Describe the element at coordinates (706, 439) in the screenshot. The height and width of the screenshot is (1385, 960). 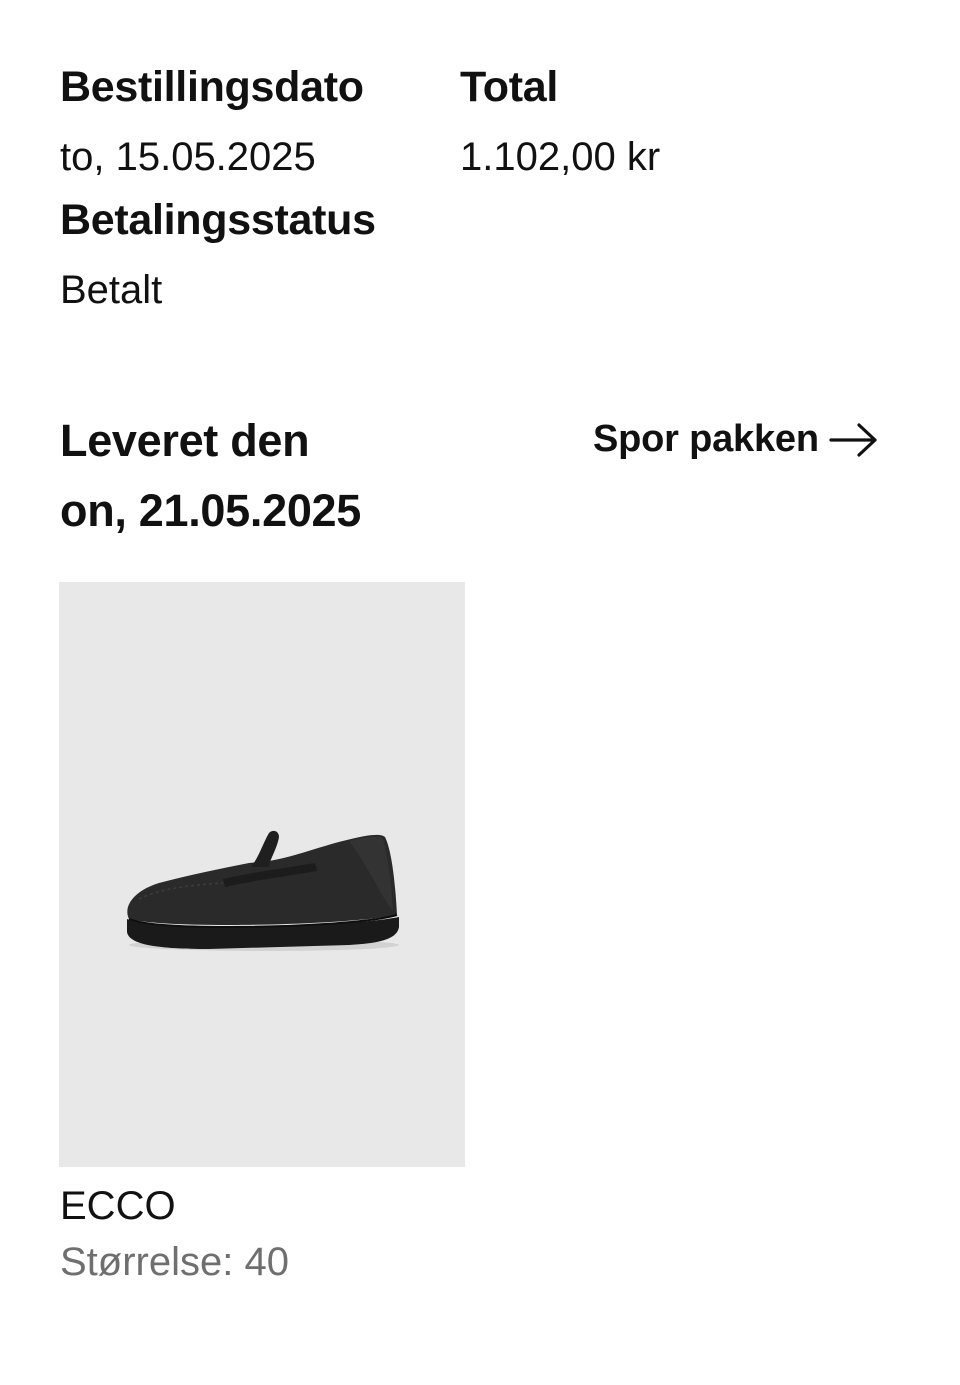
I see `track-package-label: Spor pakken` at that location.